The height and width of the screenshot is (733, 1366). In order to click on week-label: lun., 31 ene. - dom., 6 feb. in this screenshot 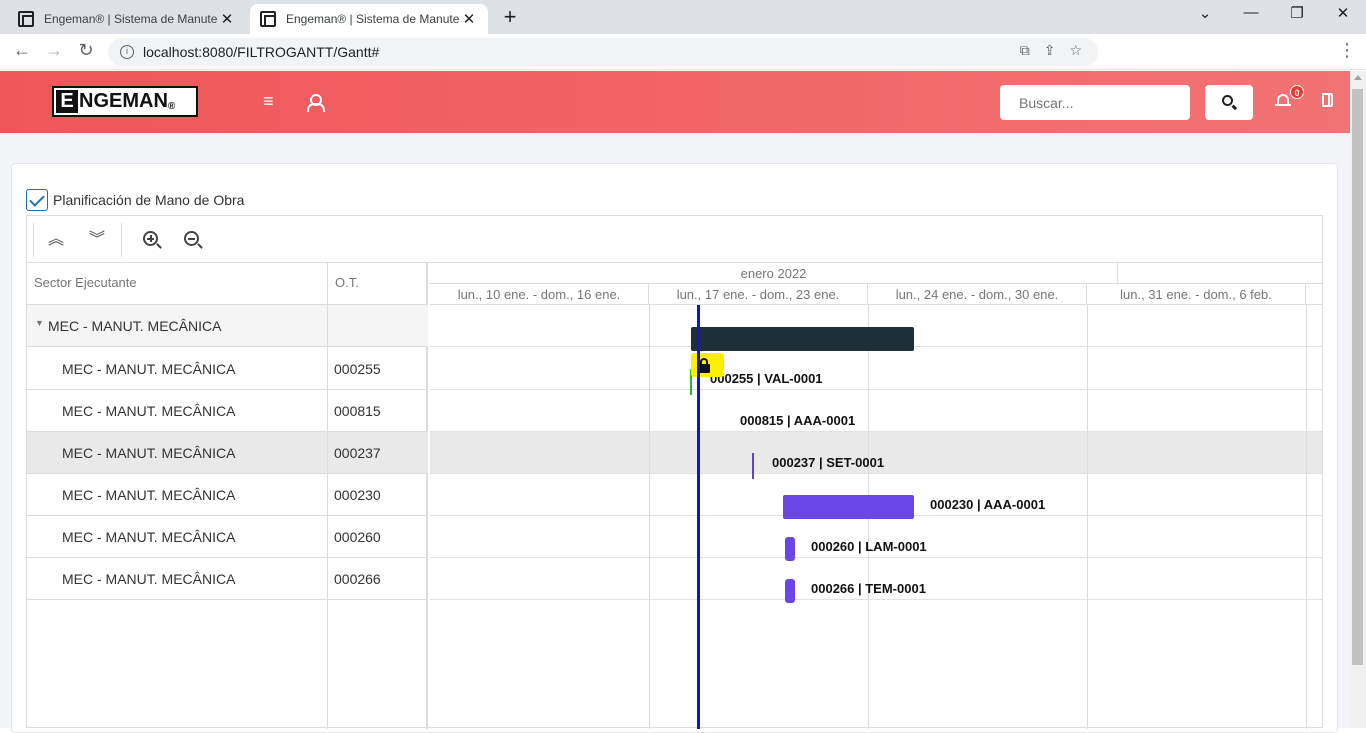, I will do `click(1196, 294)`.